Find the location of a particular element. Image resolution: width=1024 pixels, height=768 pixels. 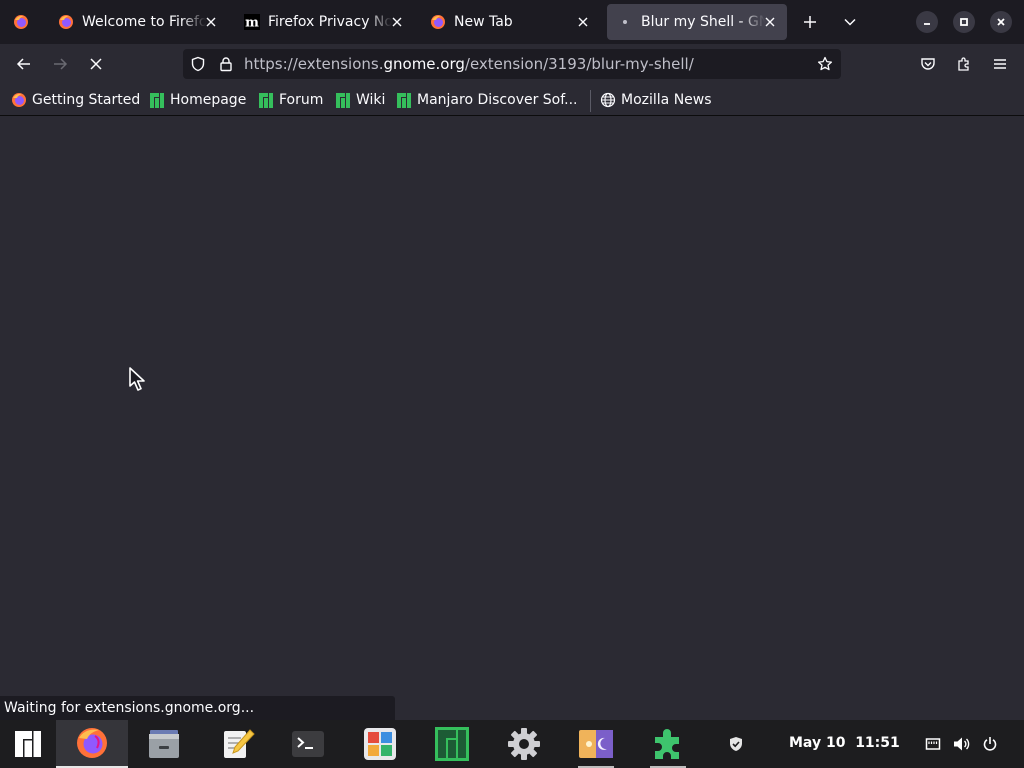

taskbar-text-editor is located at coordinates (238, 744).